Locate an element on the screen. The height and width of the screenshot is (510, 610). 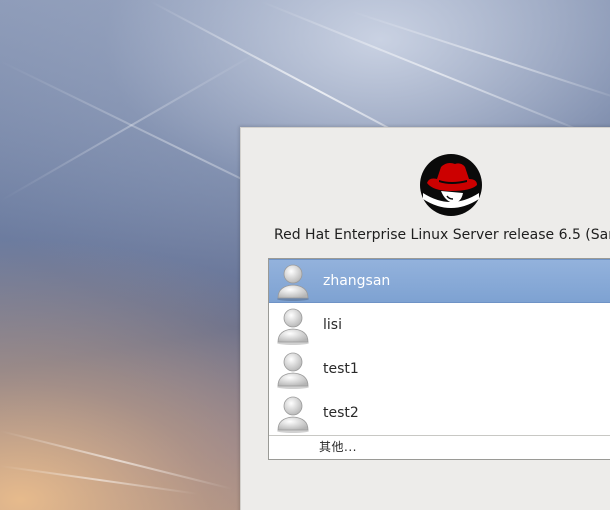
user-name: test2 is located at coordinates (341, 413).